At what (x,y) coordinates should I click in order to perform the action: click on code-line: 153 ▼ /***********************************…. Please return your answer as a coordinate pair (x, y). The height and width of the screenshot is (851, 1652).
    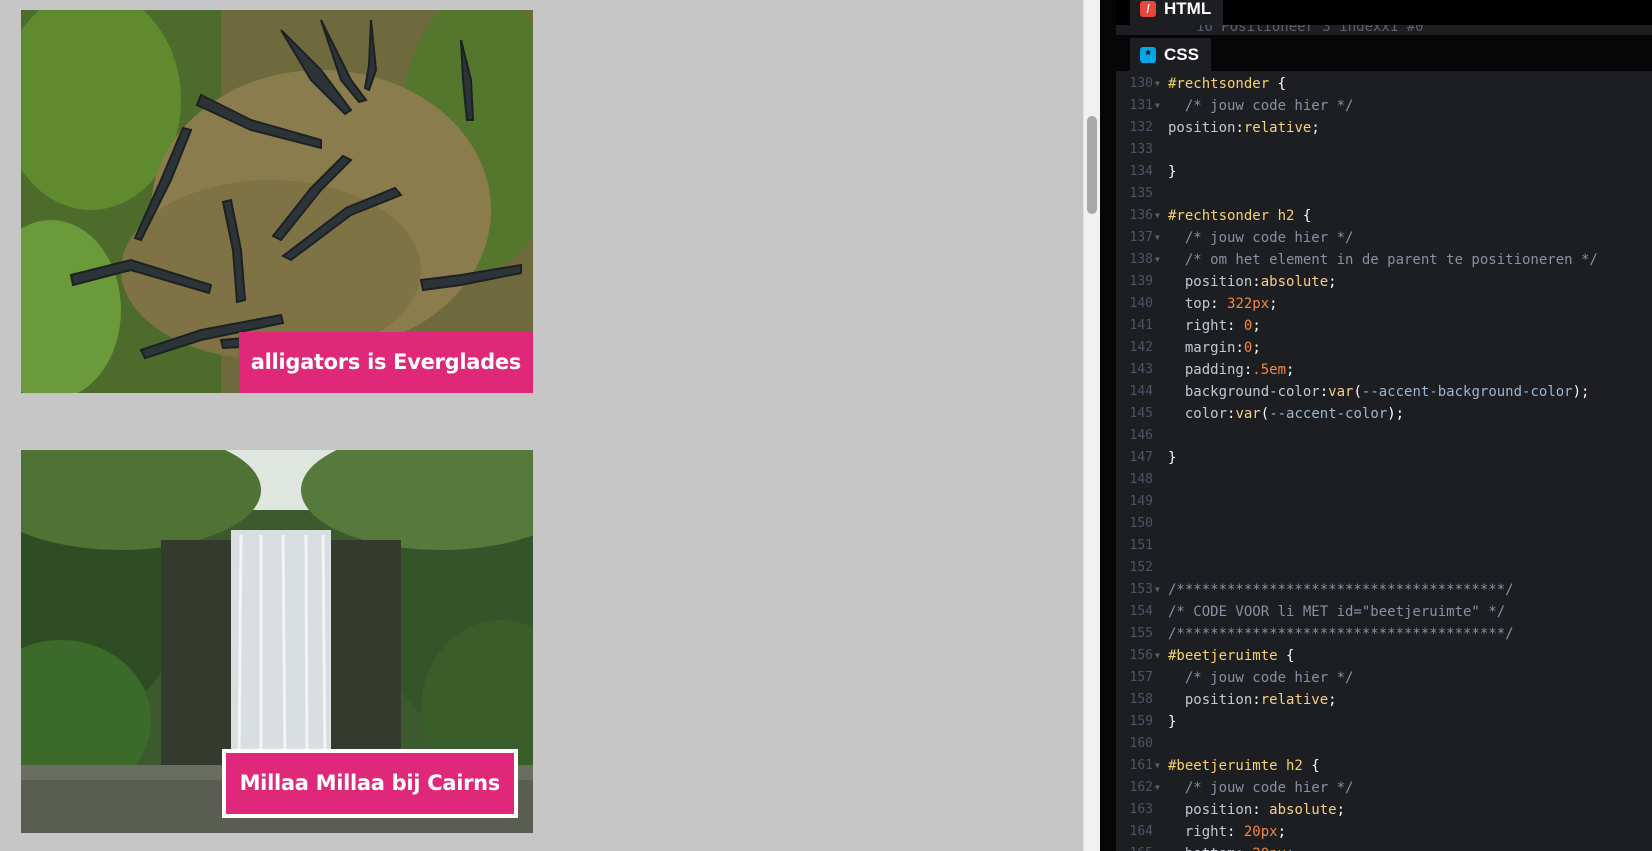
    Looking at the image, I should click on (1384, 590).